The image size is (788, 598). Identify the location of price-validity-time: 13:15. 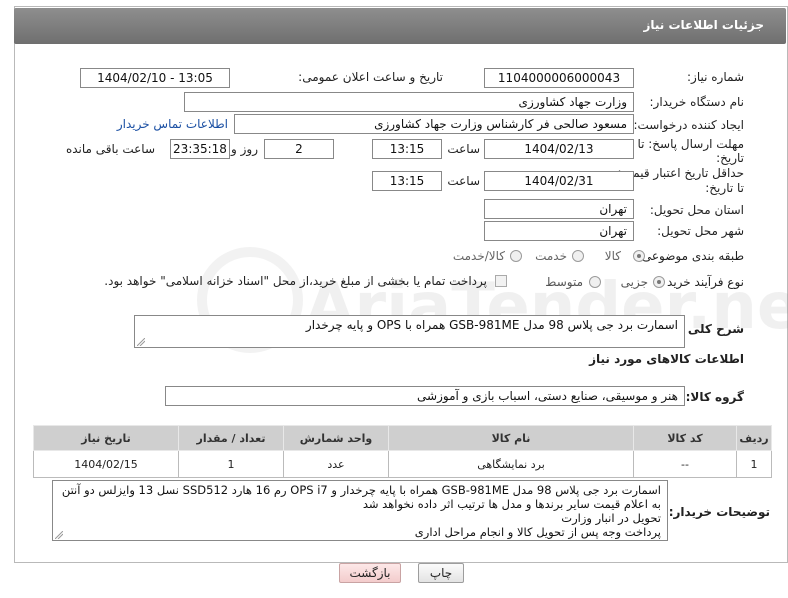
(407, 181).